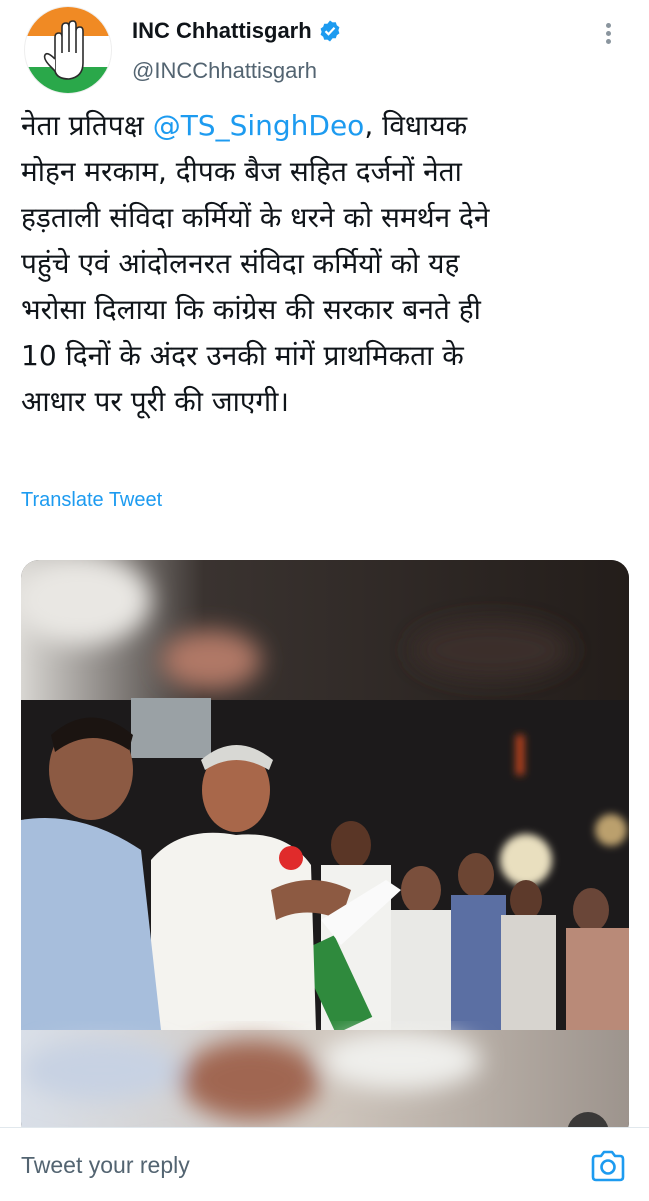  I want to click on camera-icon, so click(608, 1166).